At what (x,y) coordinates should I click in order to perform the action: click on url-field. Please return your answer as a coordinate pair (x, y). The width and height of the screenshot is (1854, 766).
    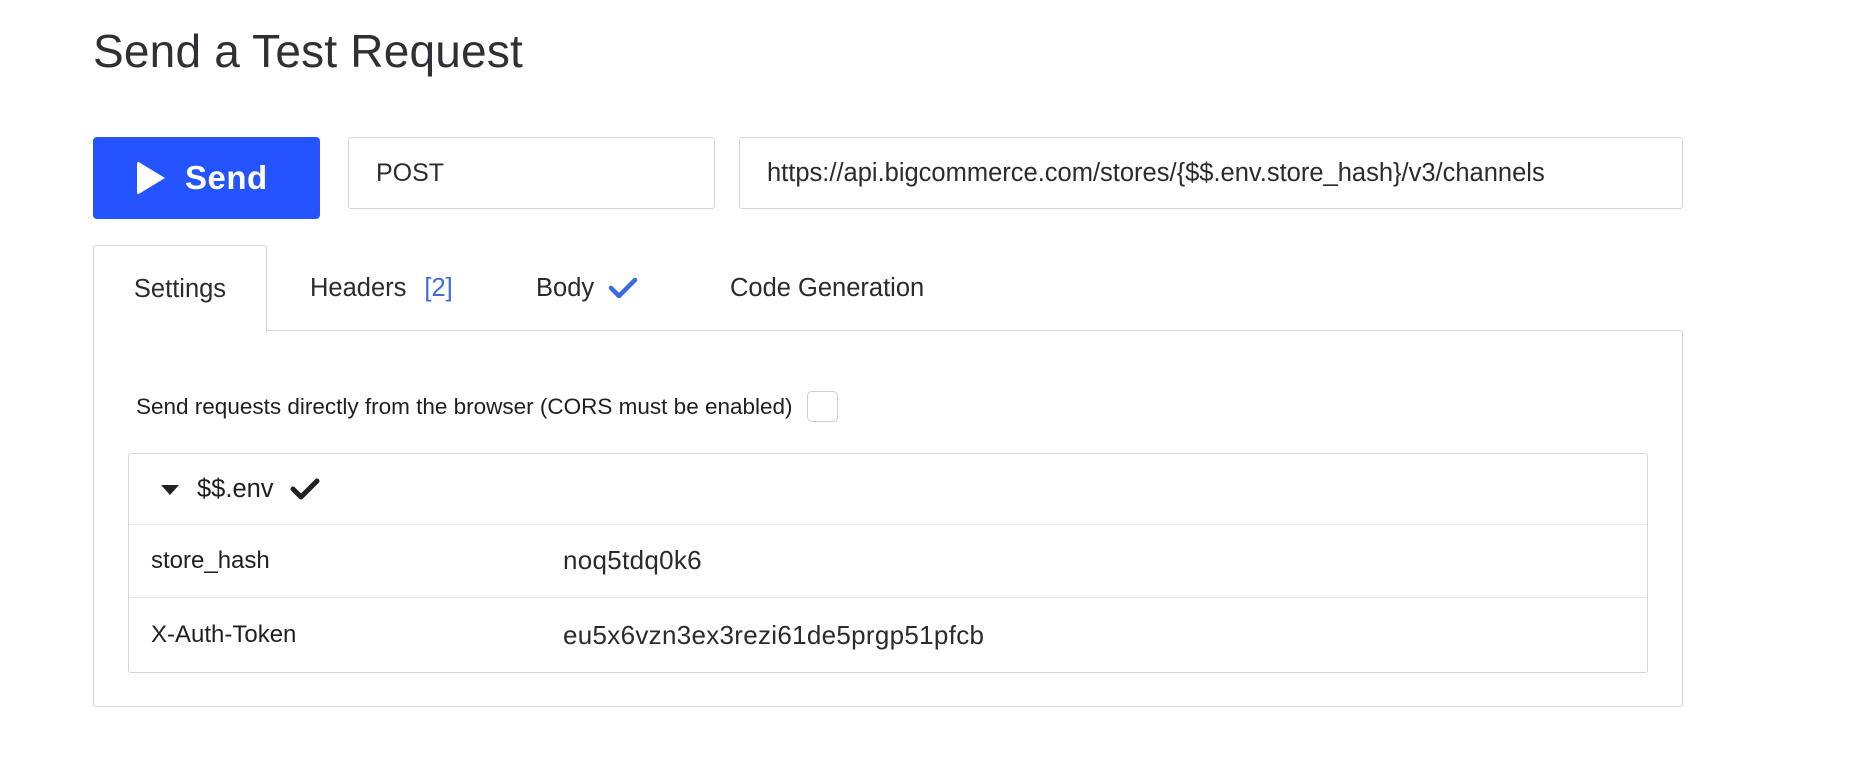
    Looking at the image, I should click on (1211, 173).